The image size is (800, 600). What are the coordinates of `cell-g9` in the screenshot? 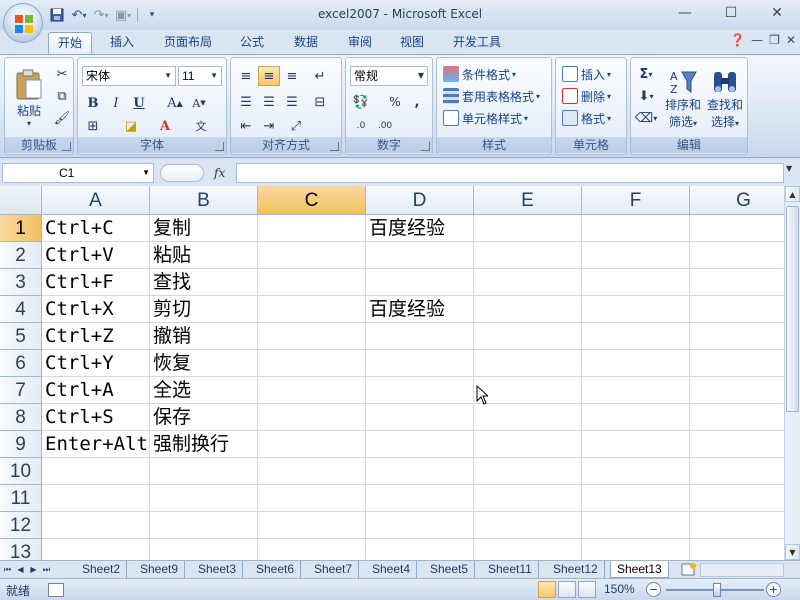 It's located at (737, 444).